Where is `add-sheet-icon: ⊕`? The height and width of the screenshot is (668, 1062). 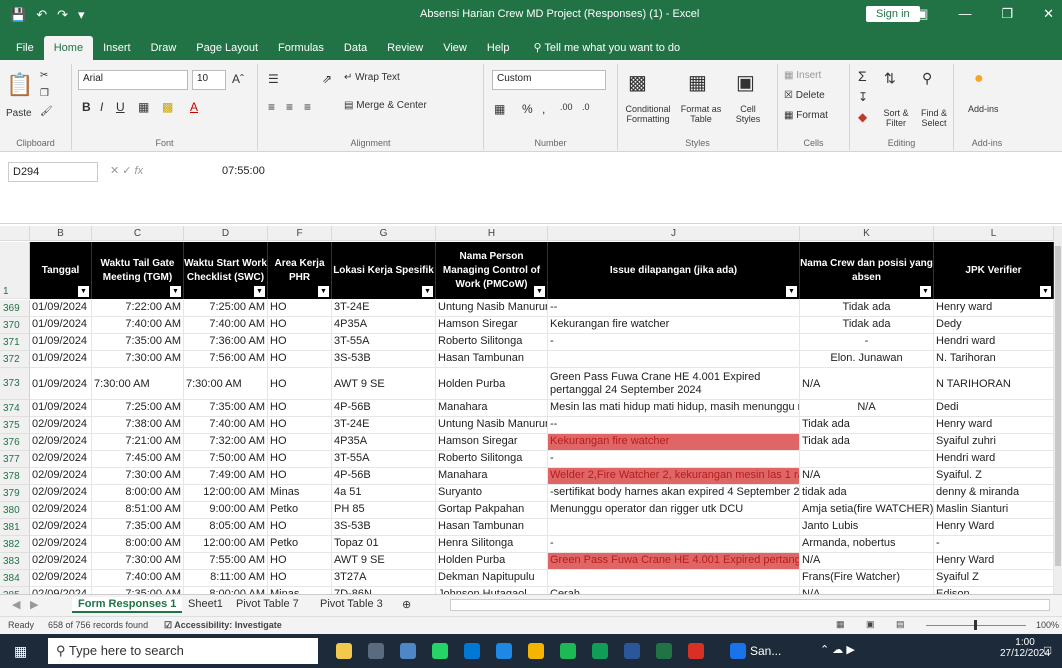 add-sheet-icon: ⊕ is located at coordinates (406, 604).